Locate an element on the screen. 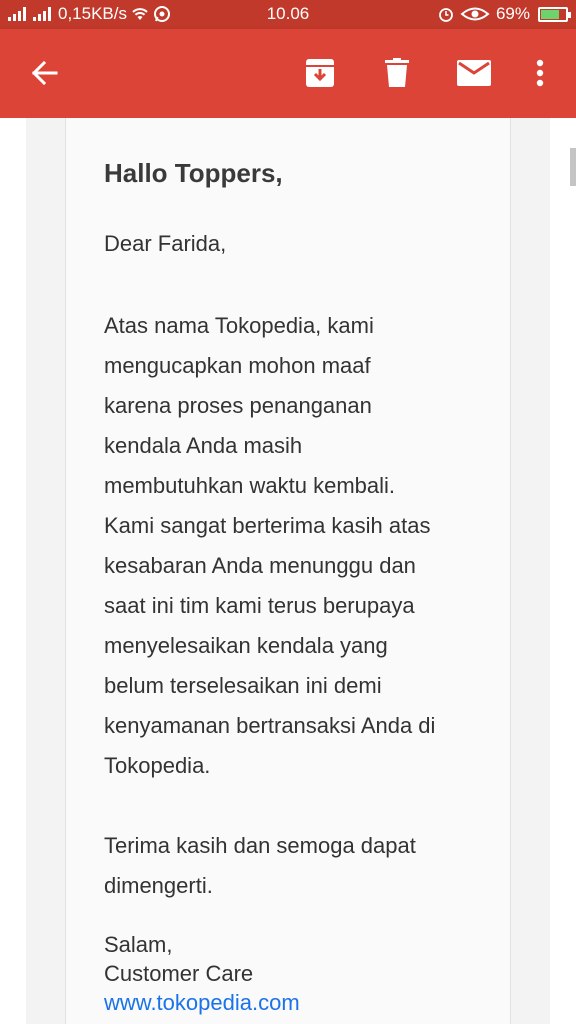  sender-name: Customer Care is located at coordinates (179, 973).